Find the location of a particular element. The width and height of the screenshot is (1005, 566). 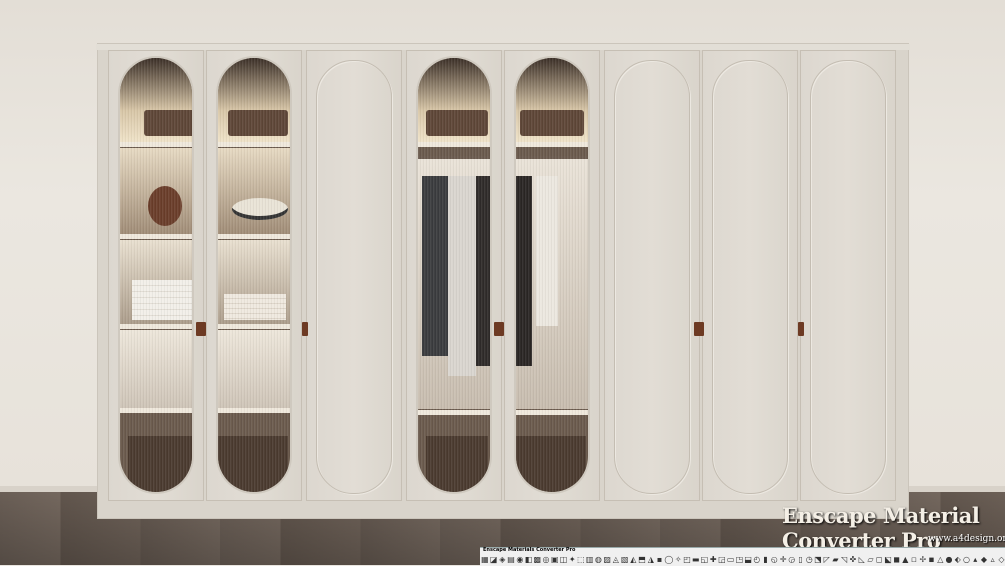

toolbar-tool-icon: △ is located at coordinates (940, 559).